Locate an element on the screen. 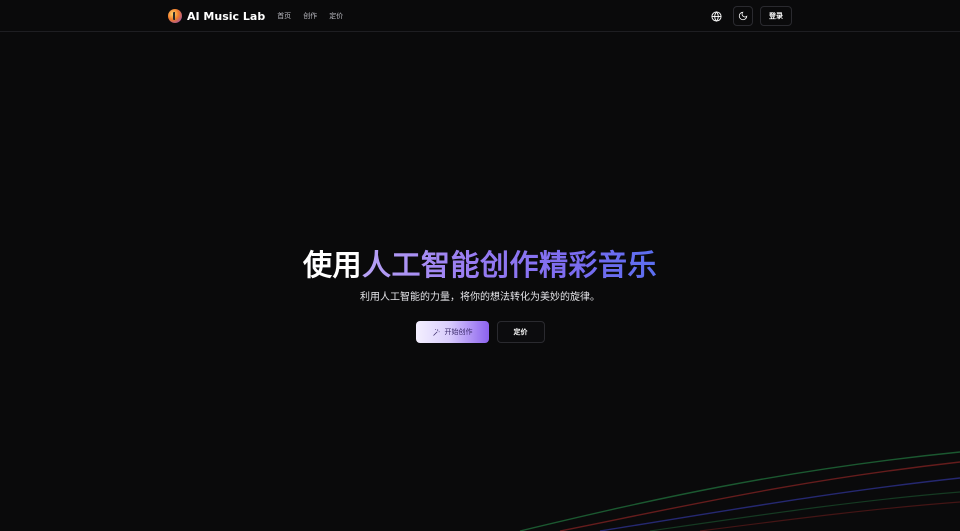 The height and width of the screenshot is (531, 960). magic-wand-icon is located at coordinates (435, 332).